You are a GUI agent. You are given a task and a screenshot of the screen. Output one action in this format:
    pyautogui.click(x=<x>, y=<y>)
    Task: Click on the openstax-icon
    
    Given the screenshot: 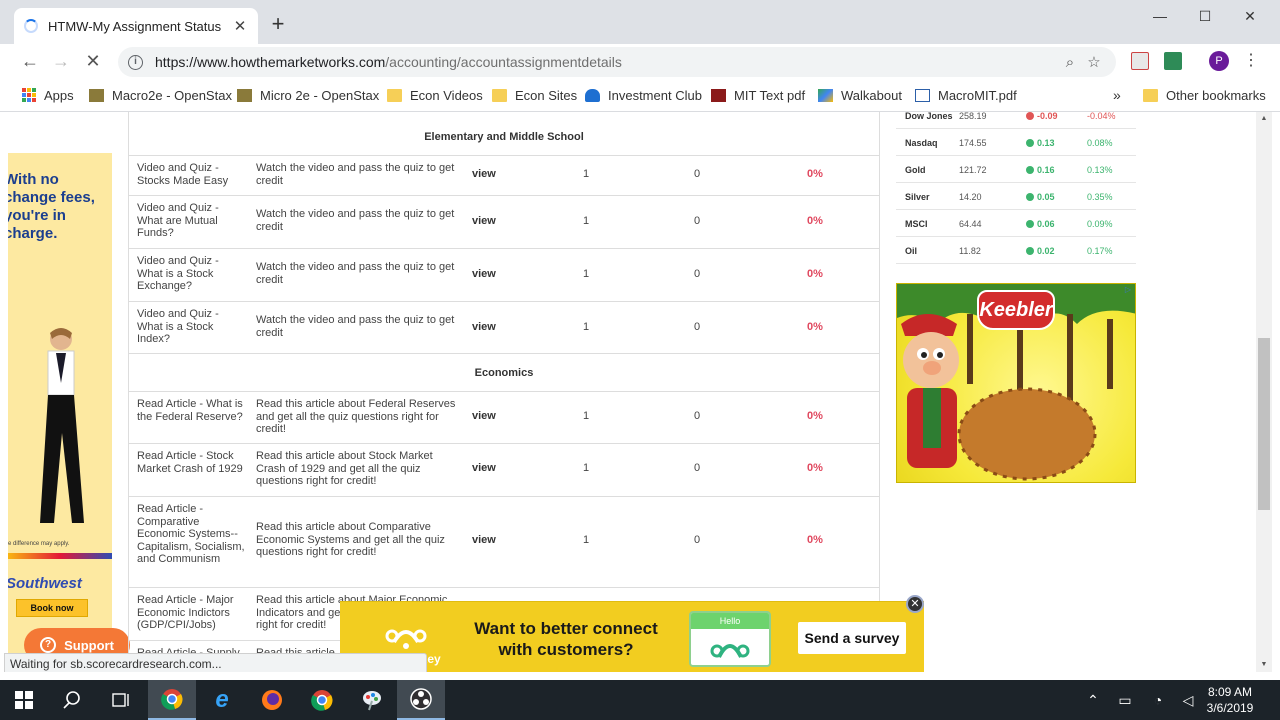 What is the action you would take?
    pyautogui.click(x=244, y=95)
    